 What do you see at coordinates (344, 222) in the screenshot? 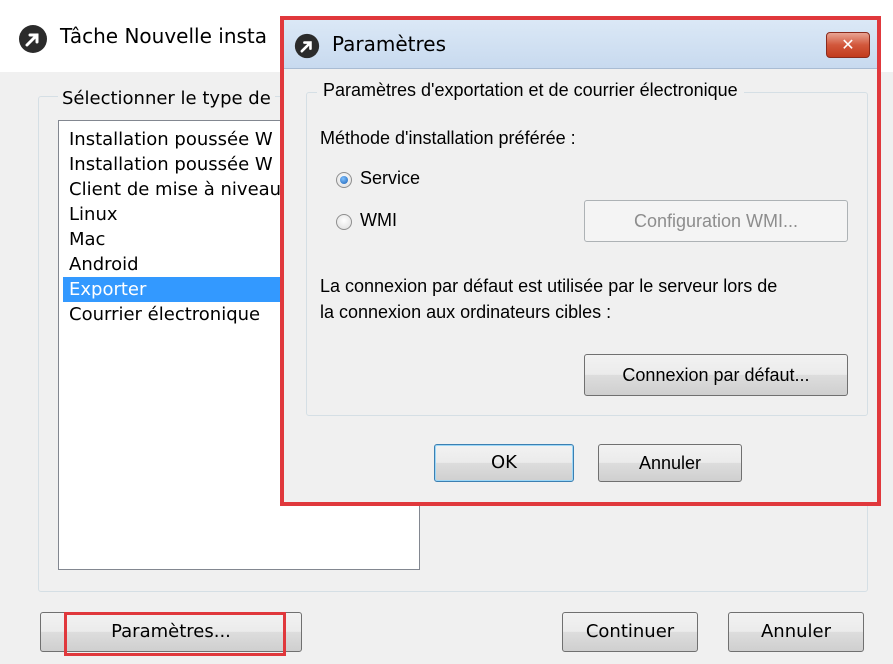
I see `wmi-radio` at bounding box center [344, 222].